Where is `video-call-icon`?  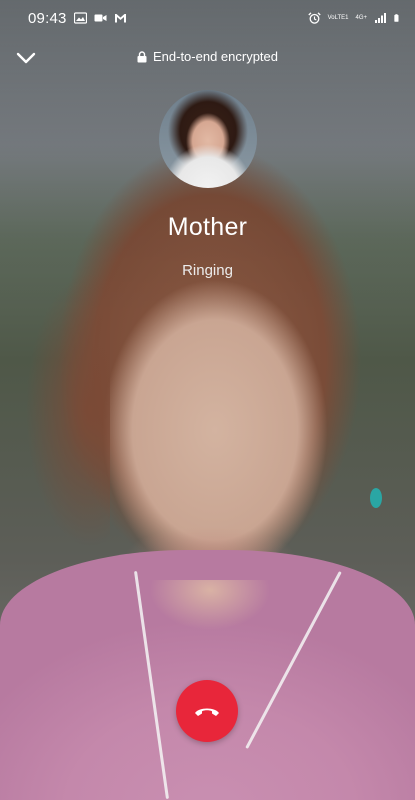 video-call-icon is located at coordinates (100, 18).